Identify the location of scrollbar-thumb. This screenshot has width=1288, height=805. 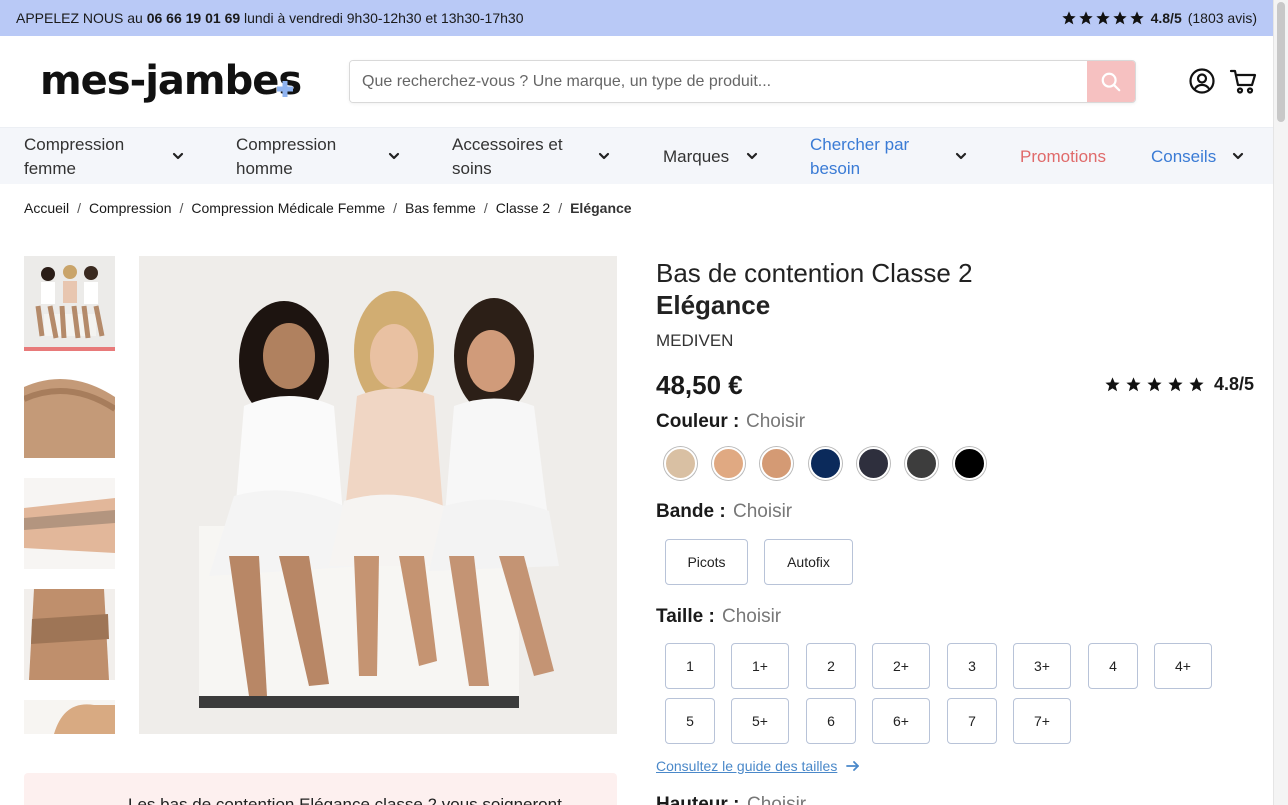
(1281, 62).